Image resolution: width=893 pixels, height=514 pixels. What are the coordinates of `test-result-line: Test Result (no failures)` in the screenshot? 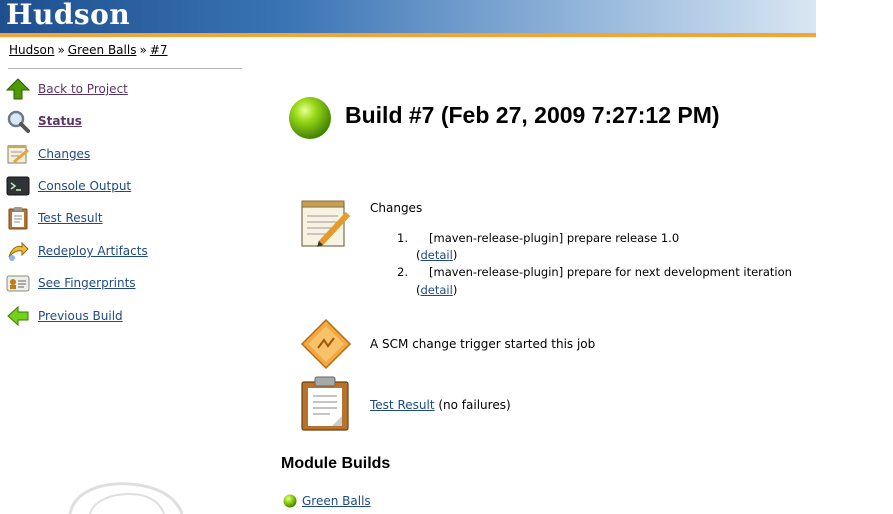 It's located at (440, 405).